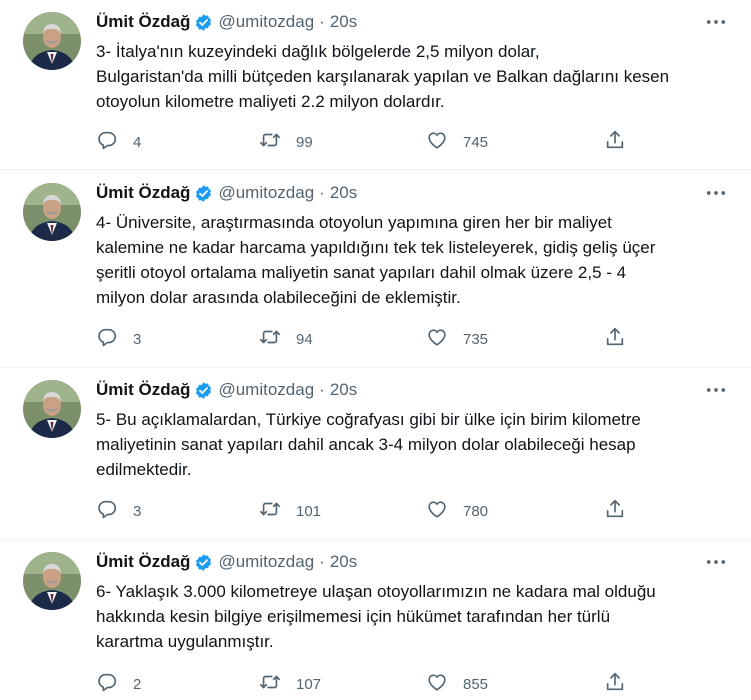 The width and height of the screenshot is (751, 700). I want to click on reply-count: 2, so click(137, 684).